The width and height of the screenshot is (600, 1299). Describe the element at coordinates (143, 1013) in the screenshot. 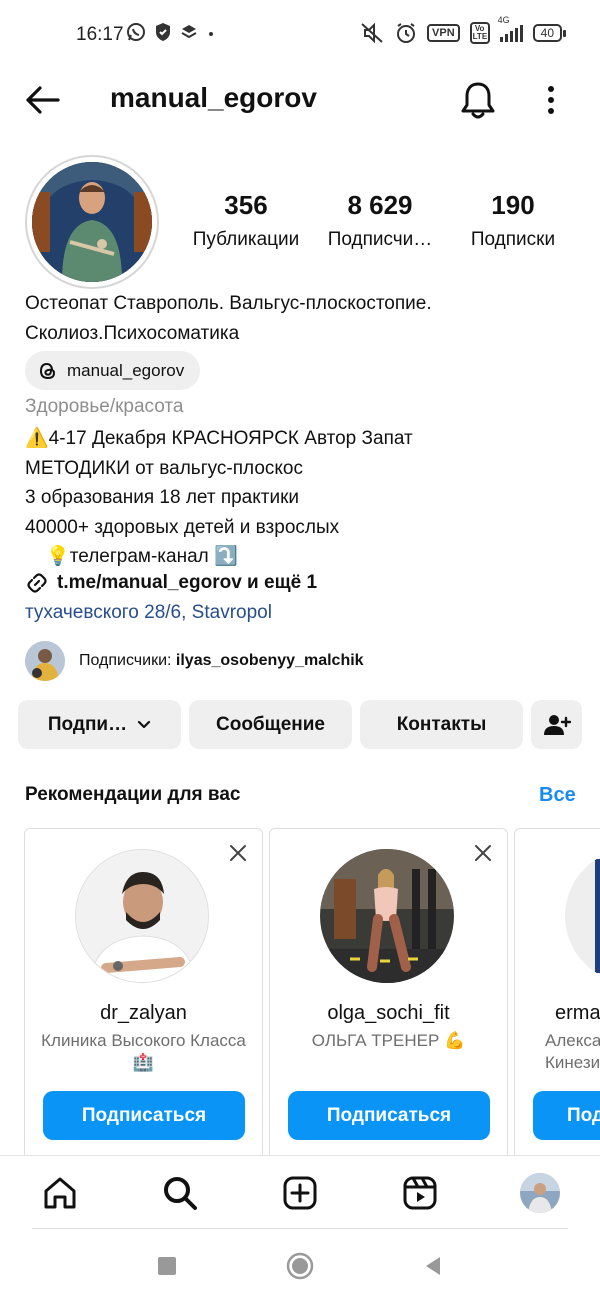

I see `recommendation-username: dr_zalyan` at that location.